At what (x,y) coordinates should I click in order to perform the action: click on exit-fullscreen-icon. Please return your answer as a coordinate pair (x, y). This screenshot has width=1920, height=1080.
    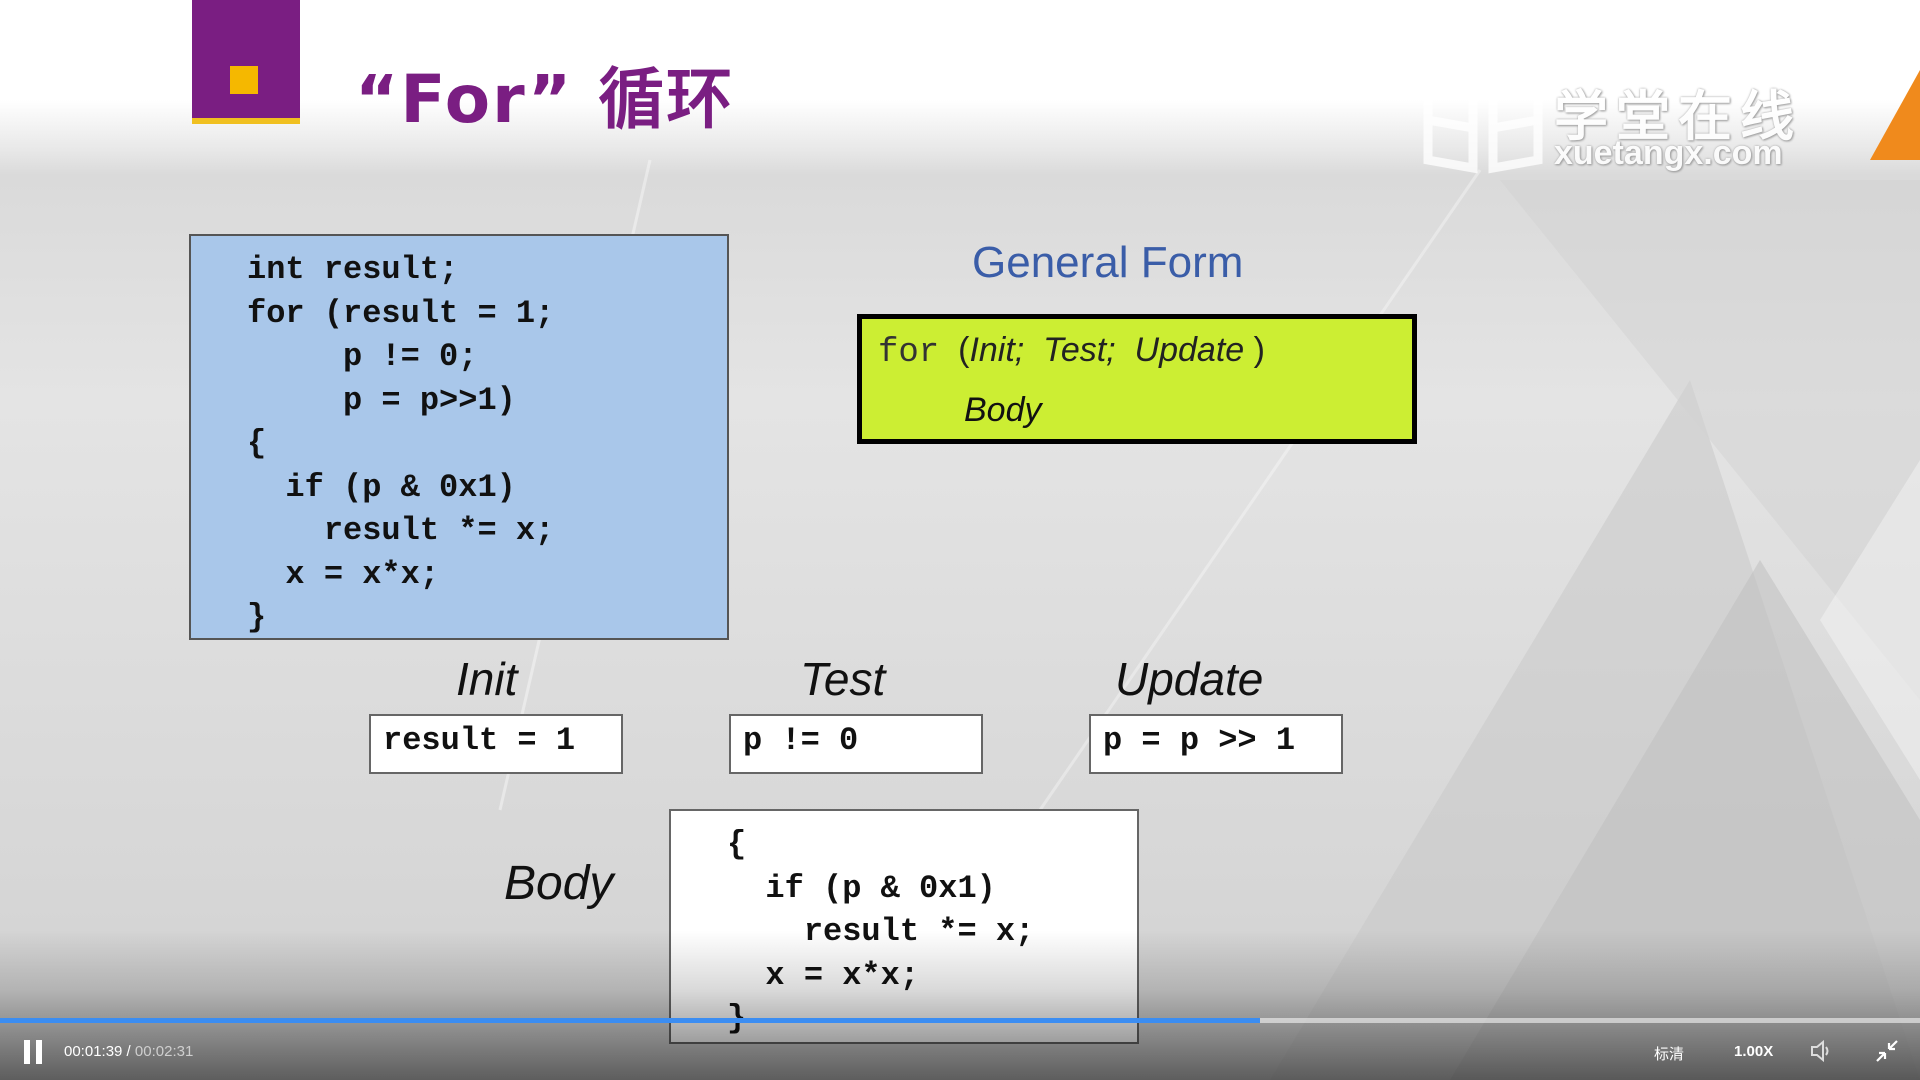
    Looking at the image, I should click on (1887, 1051).